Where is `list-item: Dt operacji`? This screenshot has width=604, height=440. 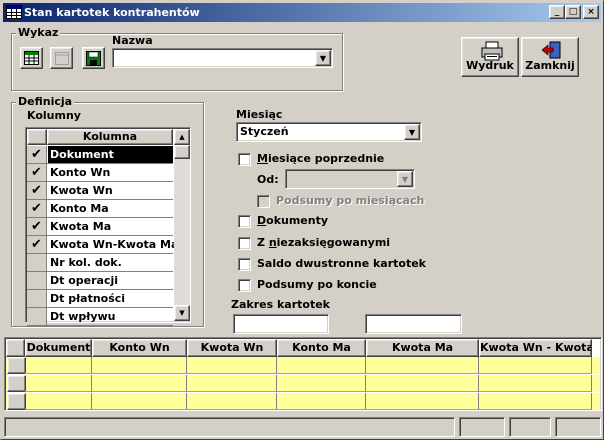
list-item: Dt operacji is located at coordinates (100, 281).